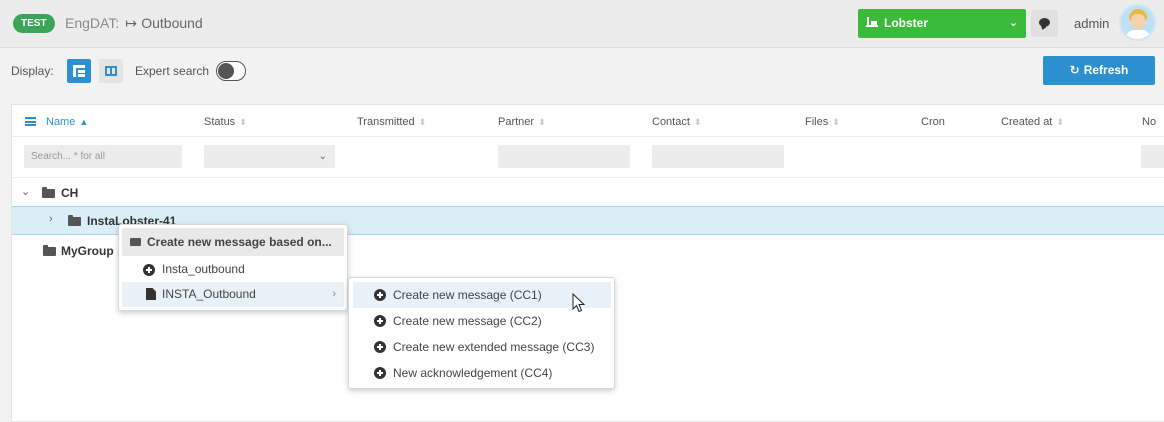 Image resolution: width=1164 pixels, height=422 pixels. I want to click on row-label: CH, so click(70, 193).